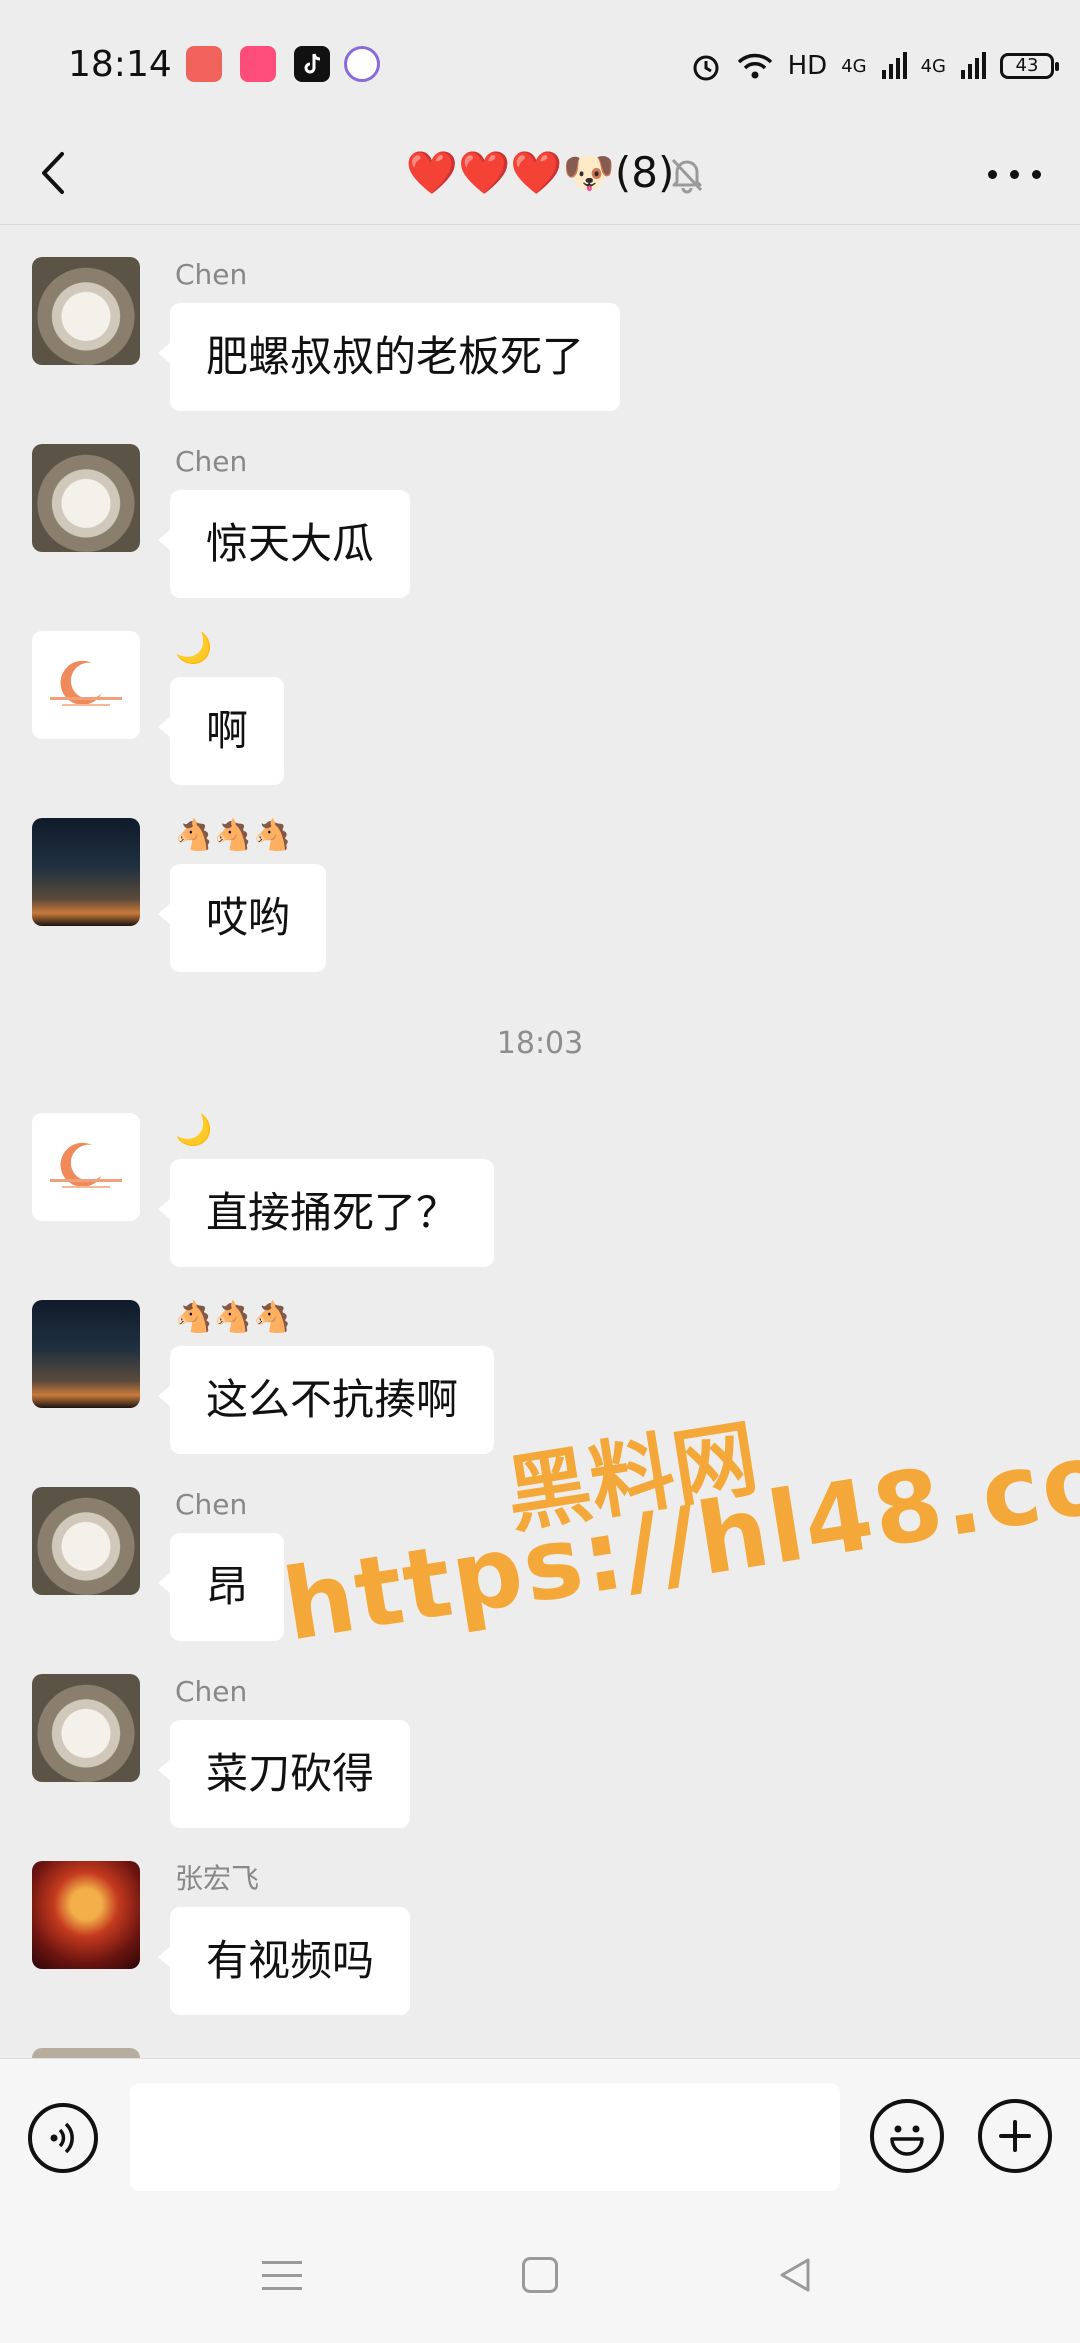 This screenshot has width=1080, height=2343. What do you see at coordinates (284, 1774) in the screenshot?
I see `message-bubble: 菜刀砍得` at bounding box center [284, 1774].